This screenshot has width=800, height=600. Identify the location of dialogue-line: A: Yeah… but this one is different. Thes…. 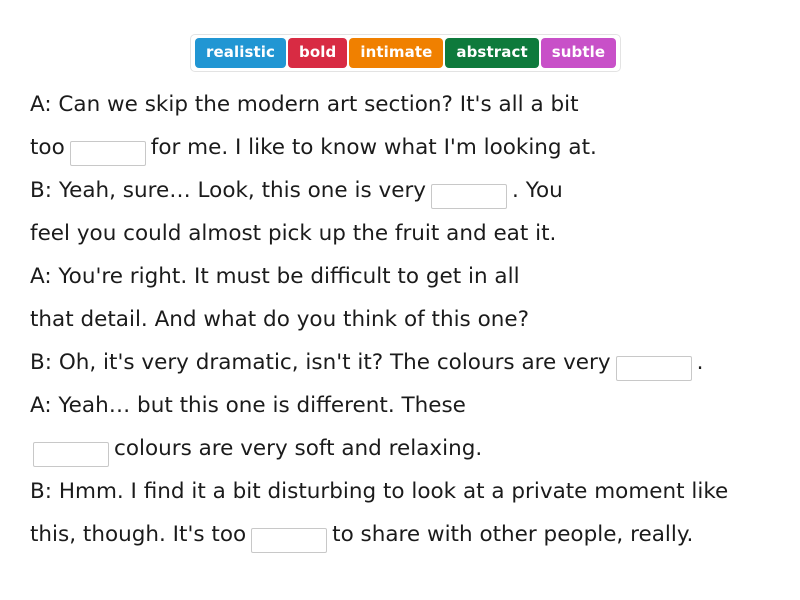
(403, 405).